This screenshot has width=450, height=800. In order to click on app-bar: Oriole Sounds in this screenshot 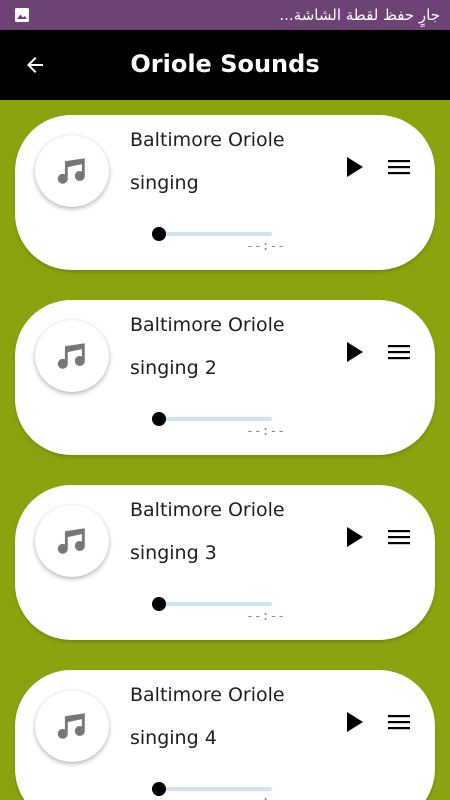, I will do `click(225, 65)`.